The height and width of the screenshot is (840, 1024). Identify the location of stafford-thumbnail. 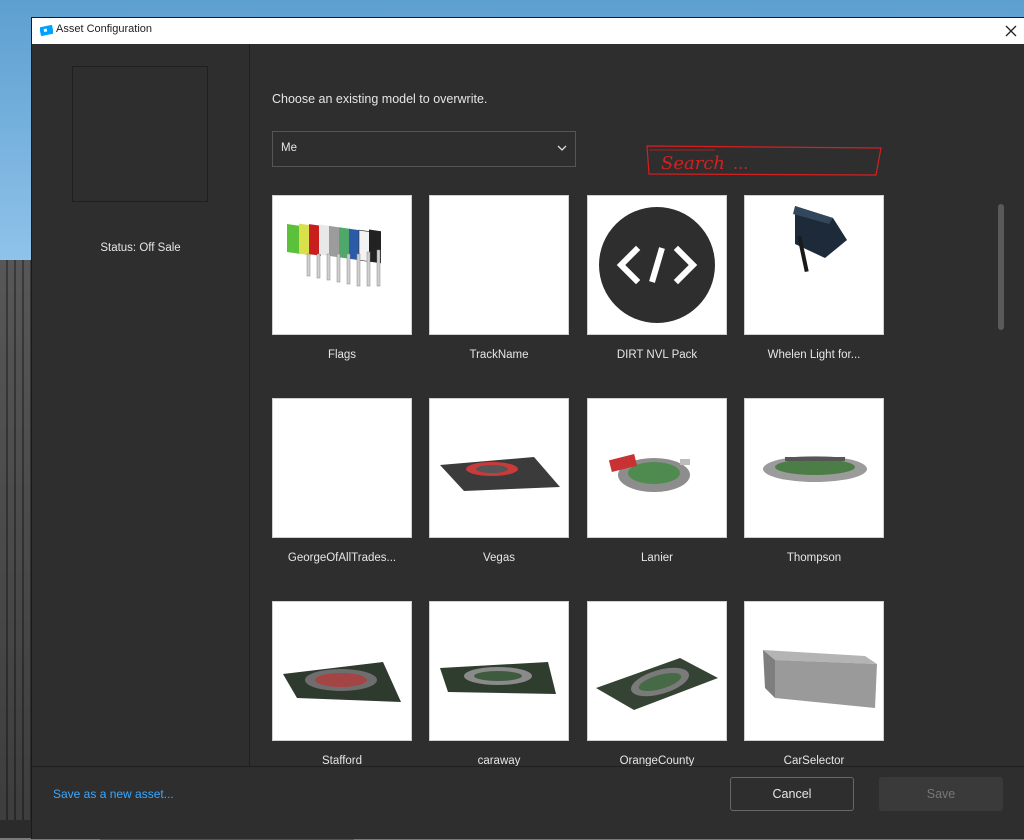
(342, 682).